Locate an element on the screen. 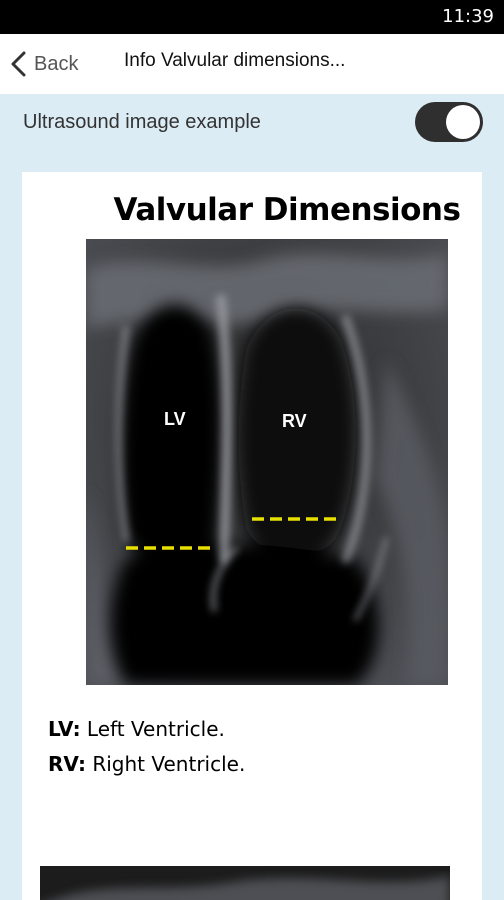 The image size is (504, 900). rv-label: RV is located at coordinates (294, 421).